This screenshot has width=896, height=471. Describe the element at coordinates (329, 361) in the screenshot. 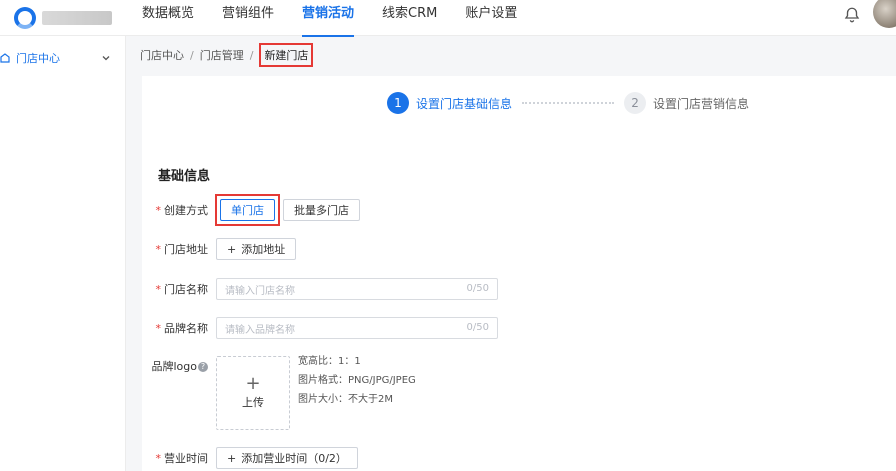

I see `hint-aspect-ratio: 宽高比：1：1` at that location.